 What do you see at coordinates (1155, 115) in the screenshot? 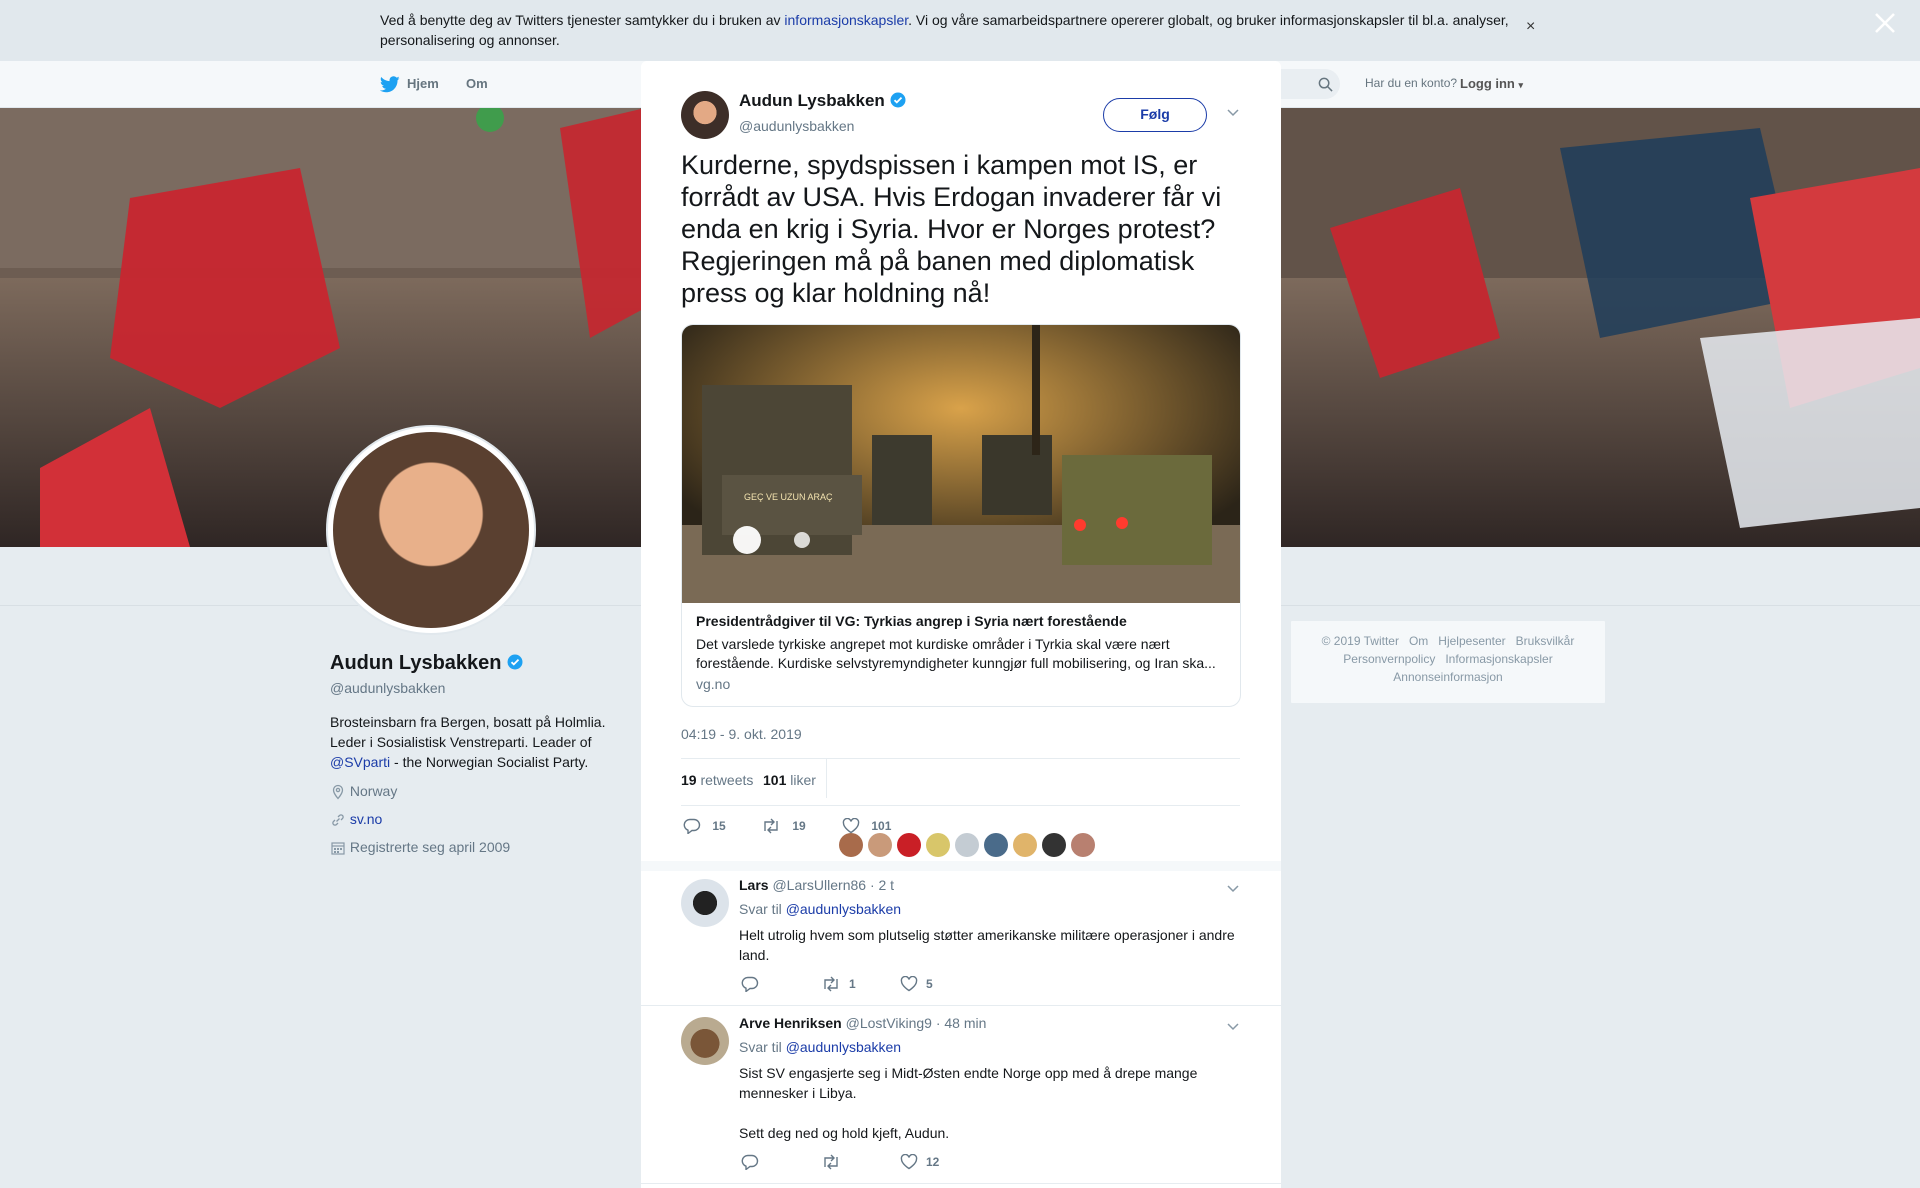
I see `follow-button: Følg` at bounding box center [1155, 115].